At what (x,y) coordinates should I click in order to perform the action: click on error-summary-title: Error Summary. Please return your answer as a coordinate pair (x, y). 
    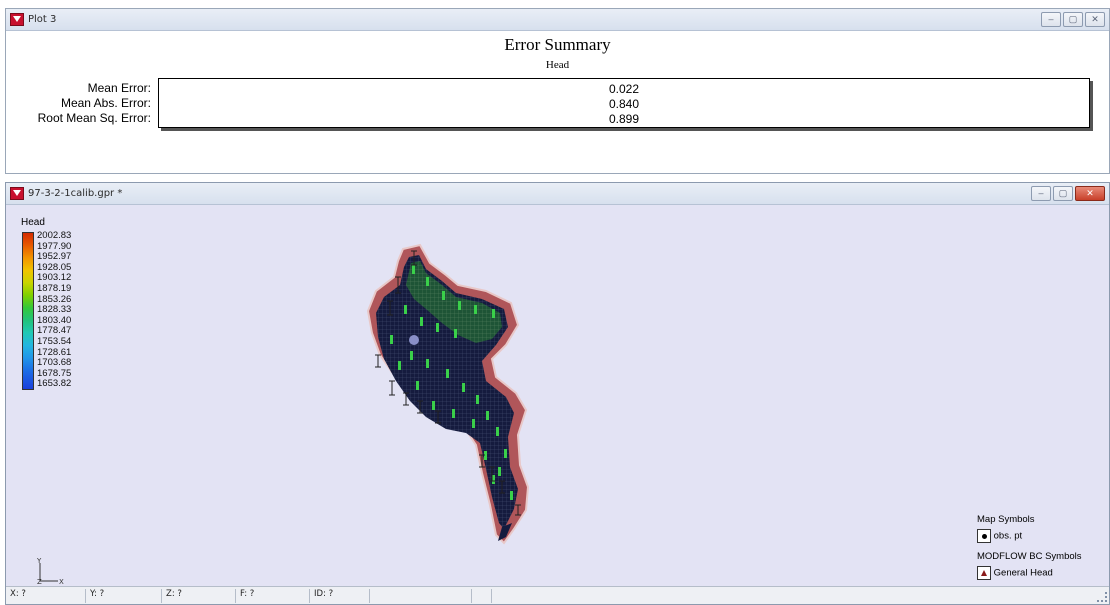
    Looking at the image, I should click on (557, 44).